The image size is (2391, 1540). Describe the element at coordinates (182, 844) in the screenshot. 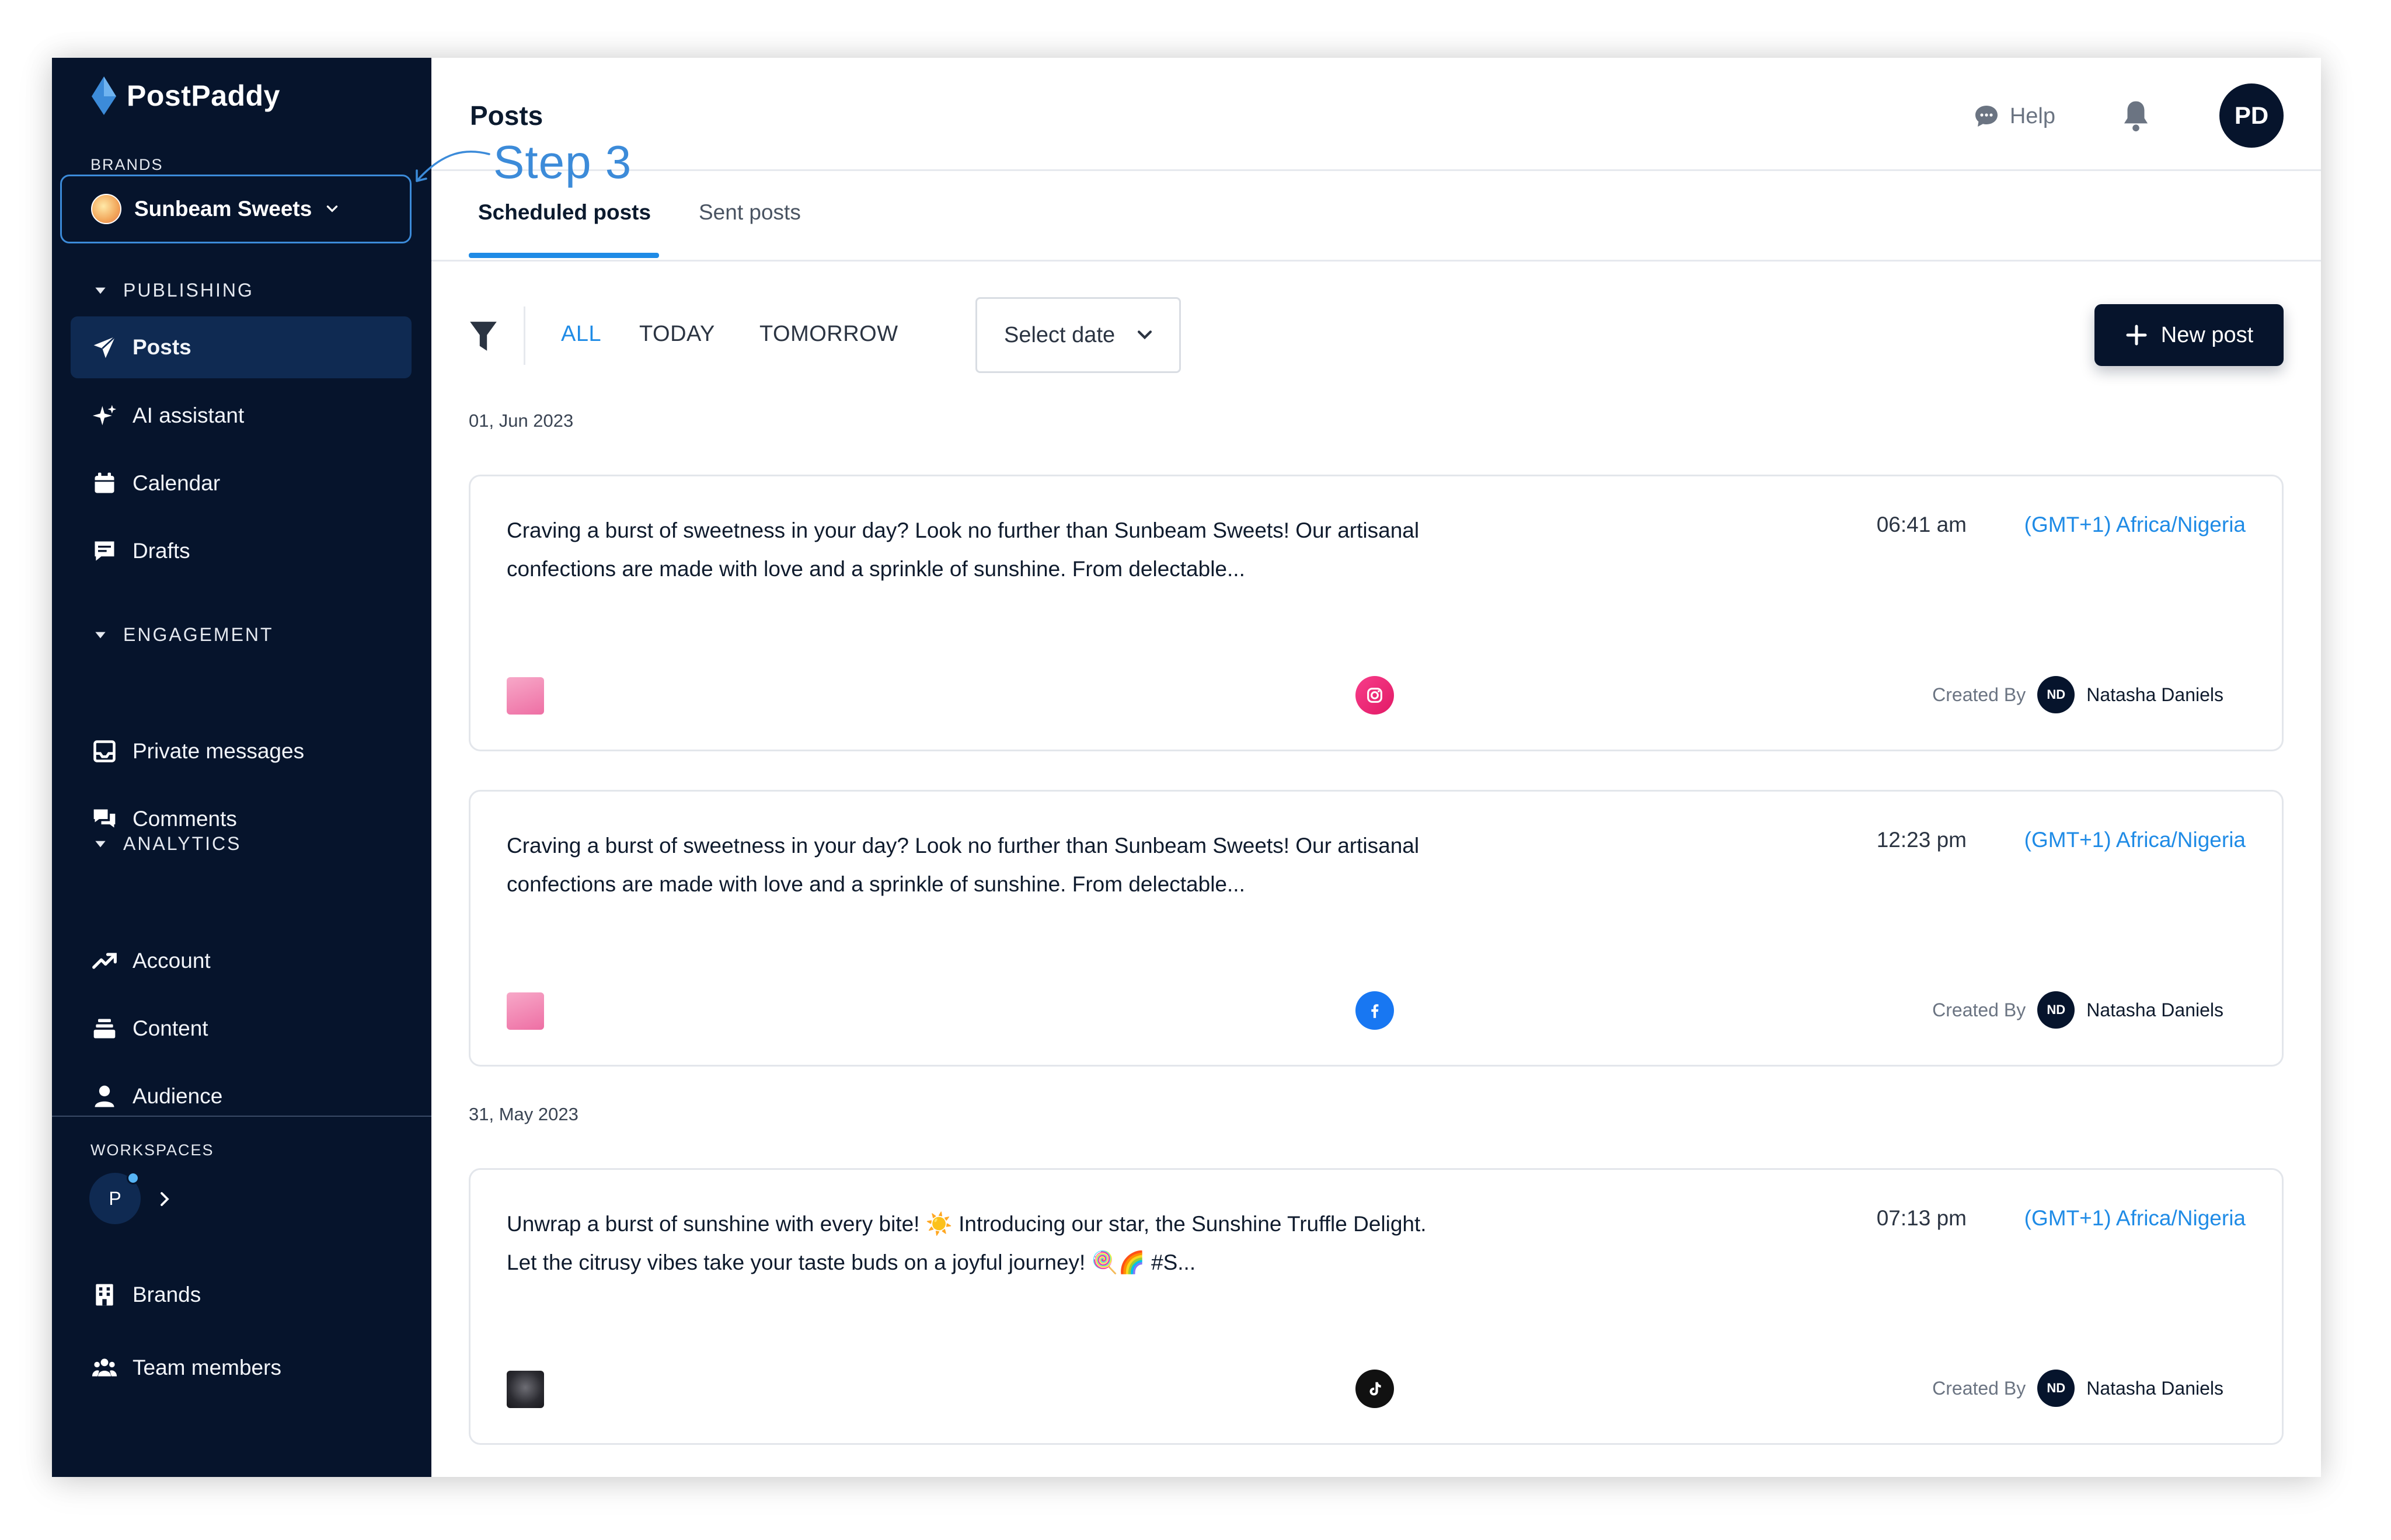

I see `section-analytics-label: ANALYTICS` at that location.